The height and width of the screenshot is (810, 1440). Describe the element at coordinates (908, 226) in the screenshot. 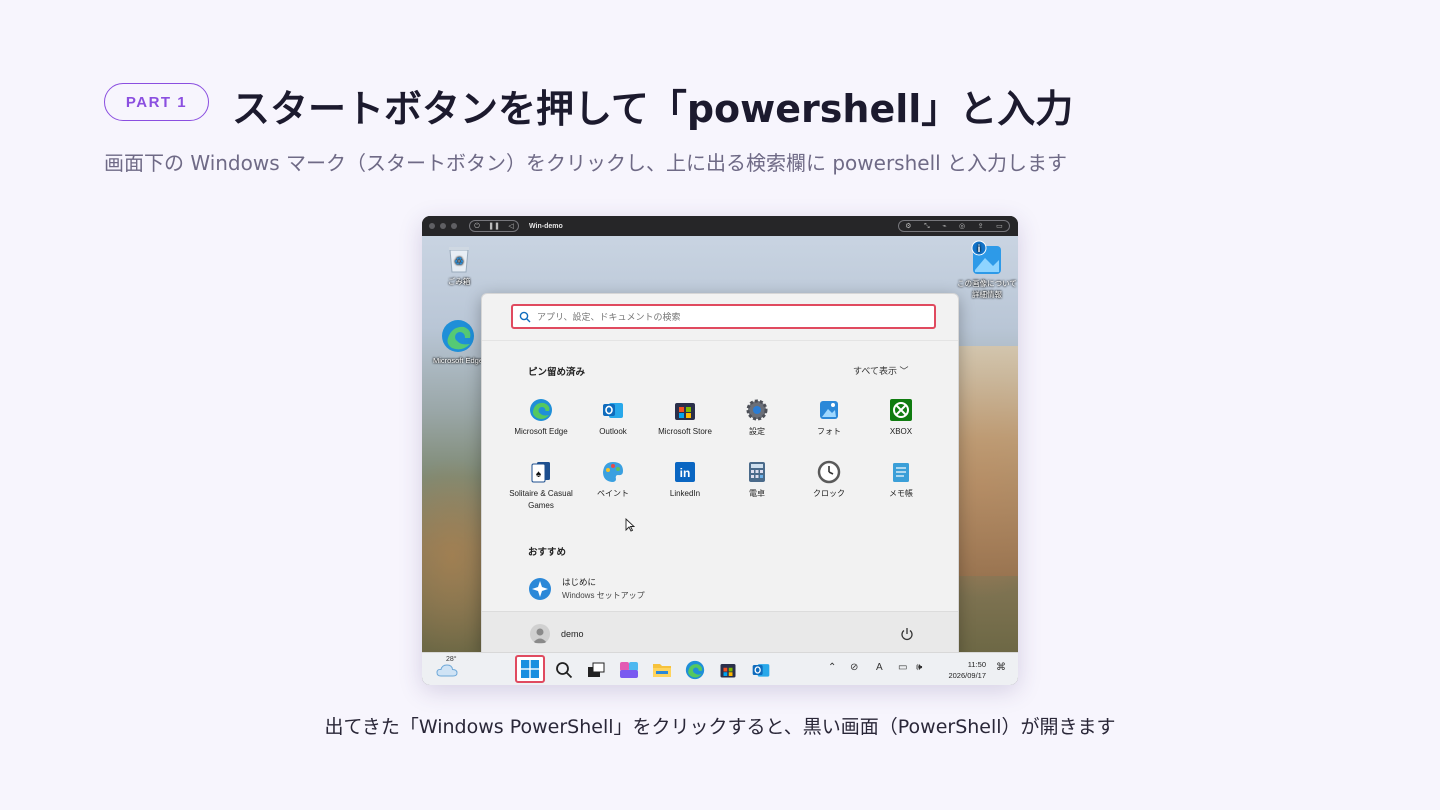

I see `settings-icon: ⚙` at that location.